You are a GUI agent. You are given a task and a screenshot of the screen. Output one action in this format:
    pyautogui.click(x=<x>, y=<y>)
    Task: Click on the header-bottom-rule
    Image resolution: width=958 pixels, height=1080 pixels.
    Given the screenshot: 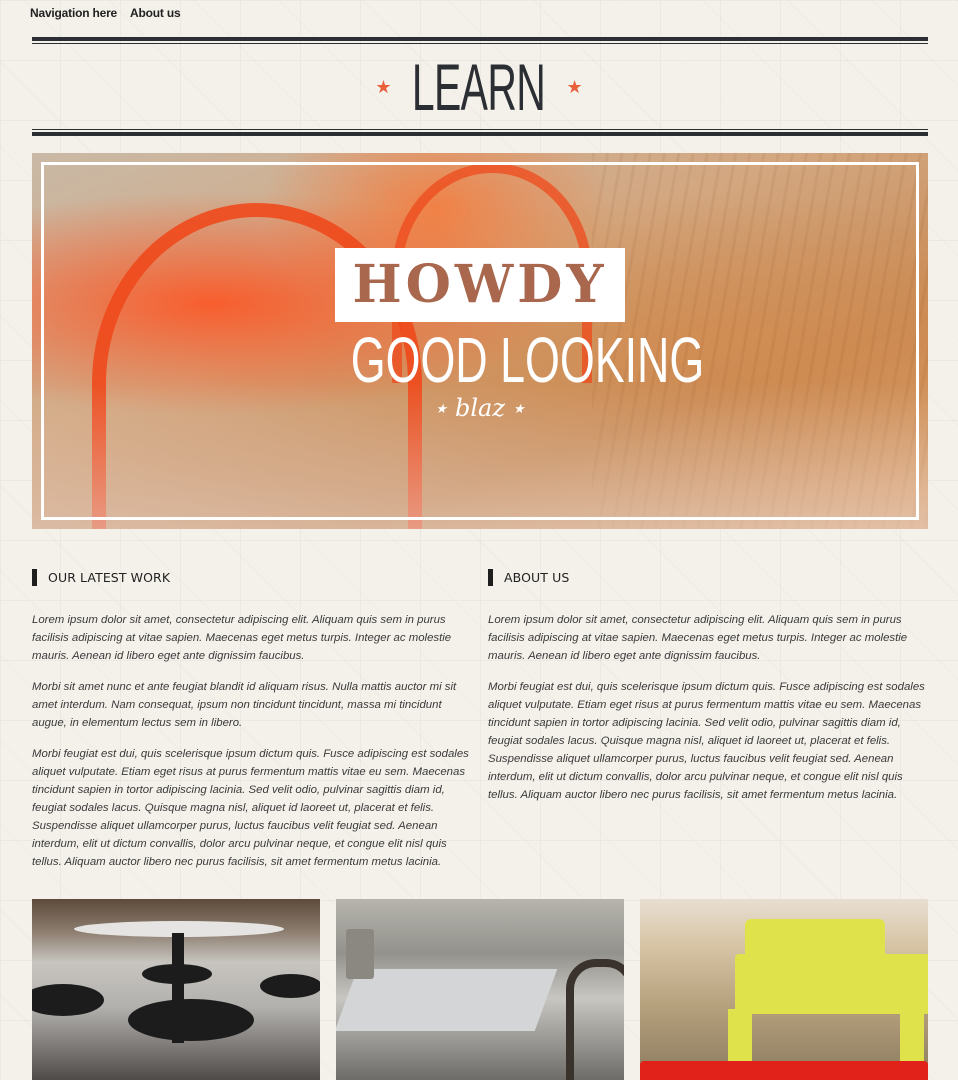 What is the action you would take?
    pyautogui.click(x=480, y=132)
    